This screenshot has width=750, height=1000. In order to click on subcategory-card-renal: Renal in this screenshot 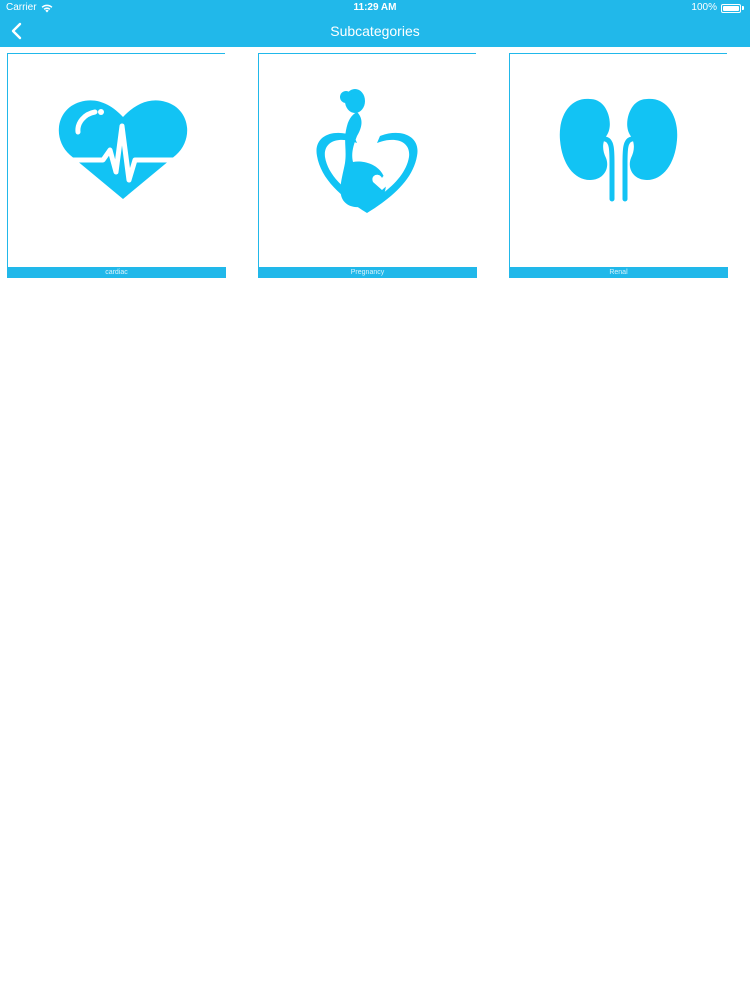, I will do `click(618, 165)`.